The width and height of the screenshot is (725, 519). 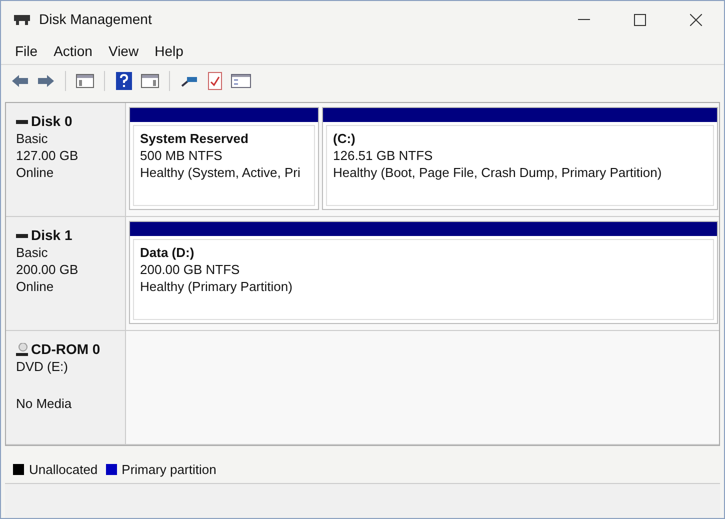 What do you see at coordinates (169, 469) in the screenshot?
I see `legend-label: Primary partition` at bounding box center [169, 469].